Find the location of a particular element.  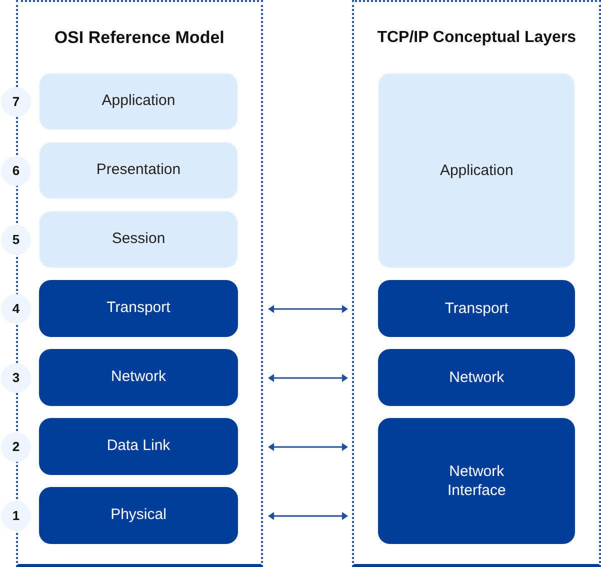

layer-number: 2 is located at coordinates (16, 447).